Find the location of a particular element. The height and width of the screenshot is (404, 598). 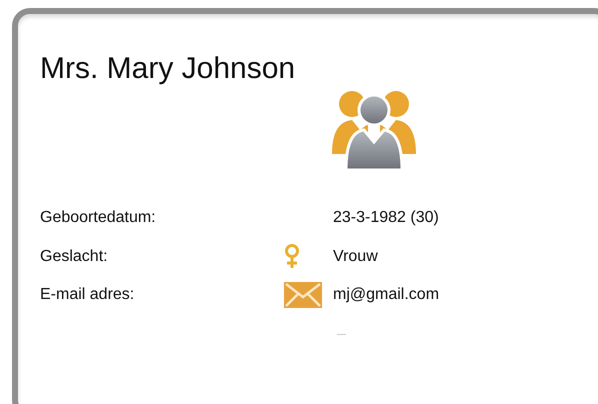

field-label: Geslacht: is located at coordinates (74, 257).